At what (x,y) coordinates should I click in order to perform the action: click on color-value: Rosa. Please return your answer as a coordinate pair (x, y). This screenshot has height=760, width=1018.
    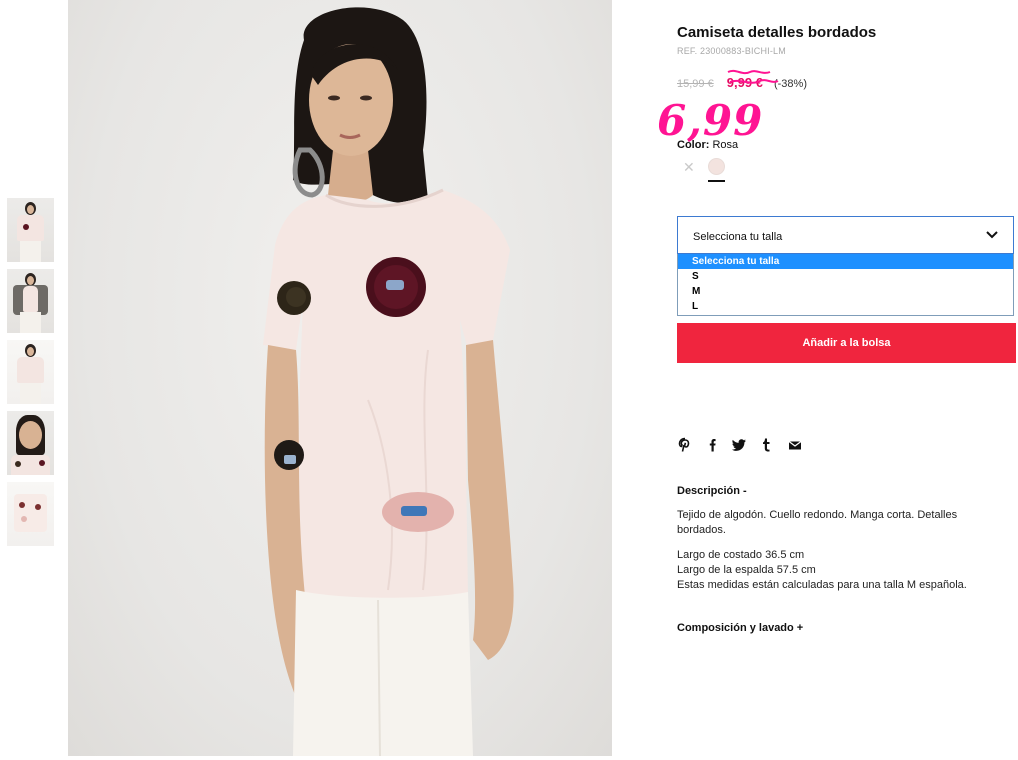
    Looking at the image, I should click on (725, 145).